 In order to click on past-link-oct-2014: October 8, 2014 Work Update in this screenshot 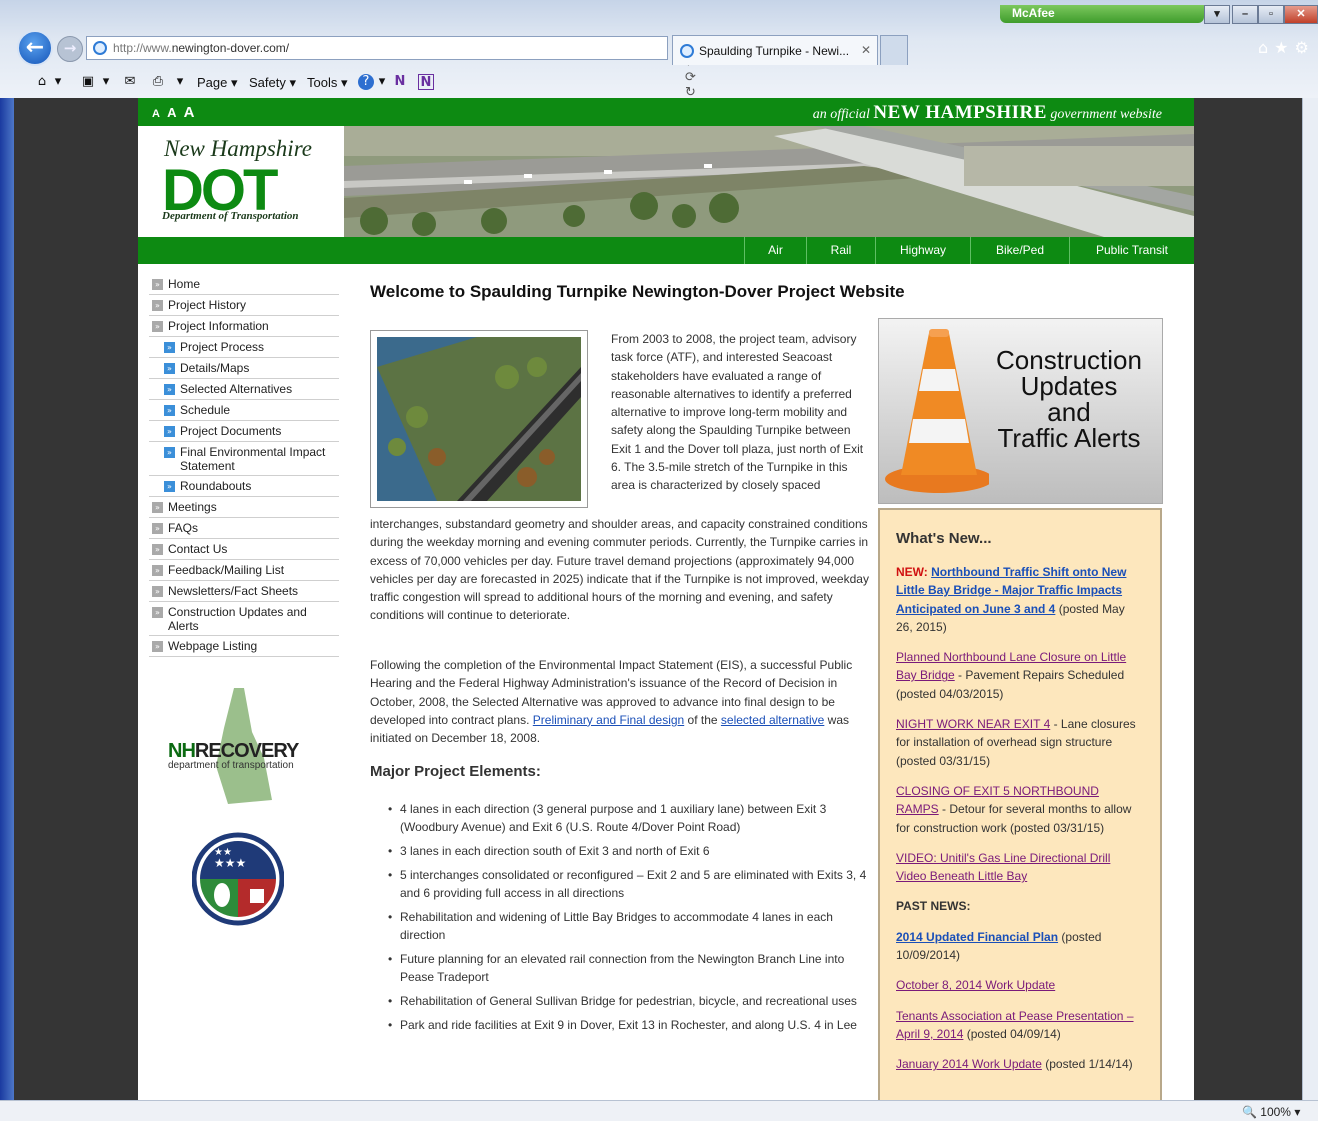, I will do `click(975, 985)`.